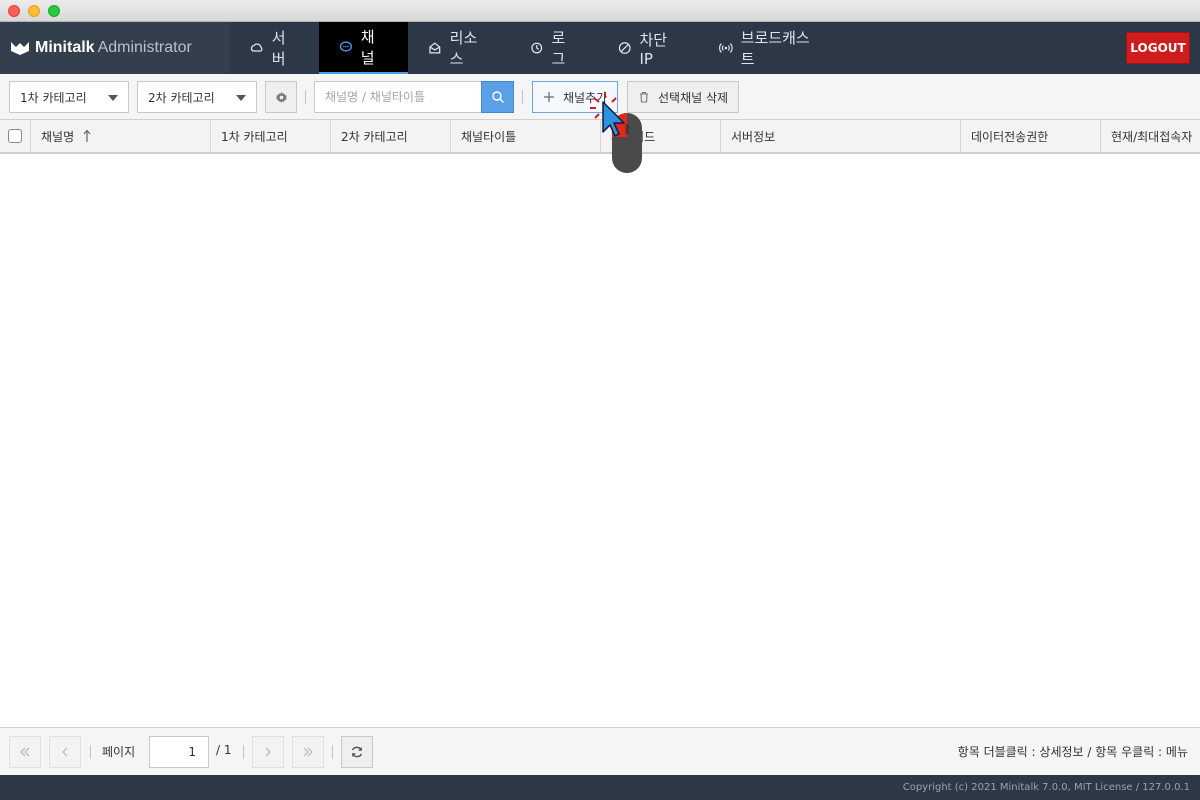  Describe the element at coordinates (775, 48) in the screenshot. I see `tab-label: 브로드캐스트` at that location.